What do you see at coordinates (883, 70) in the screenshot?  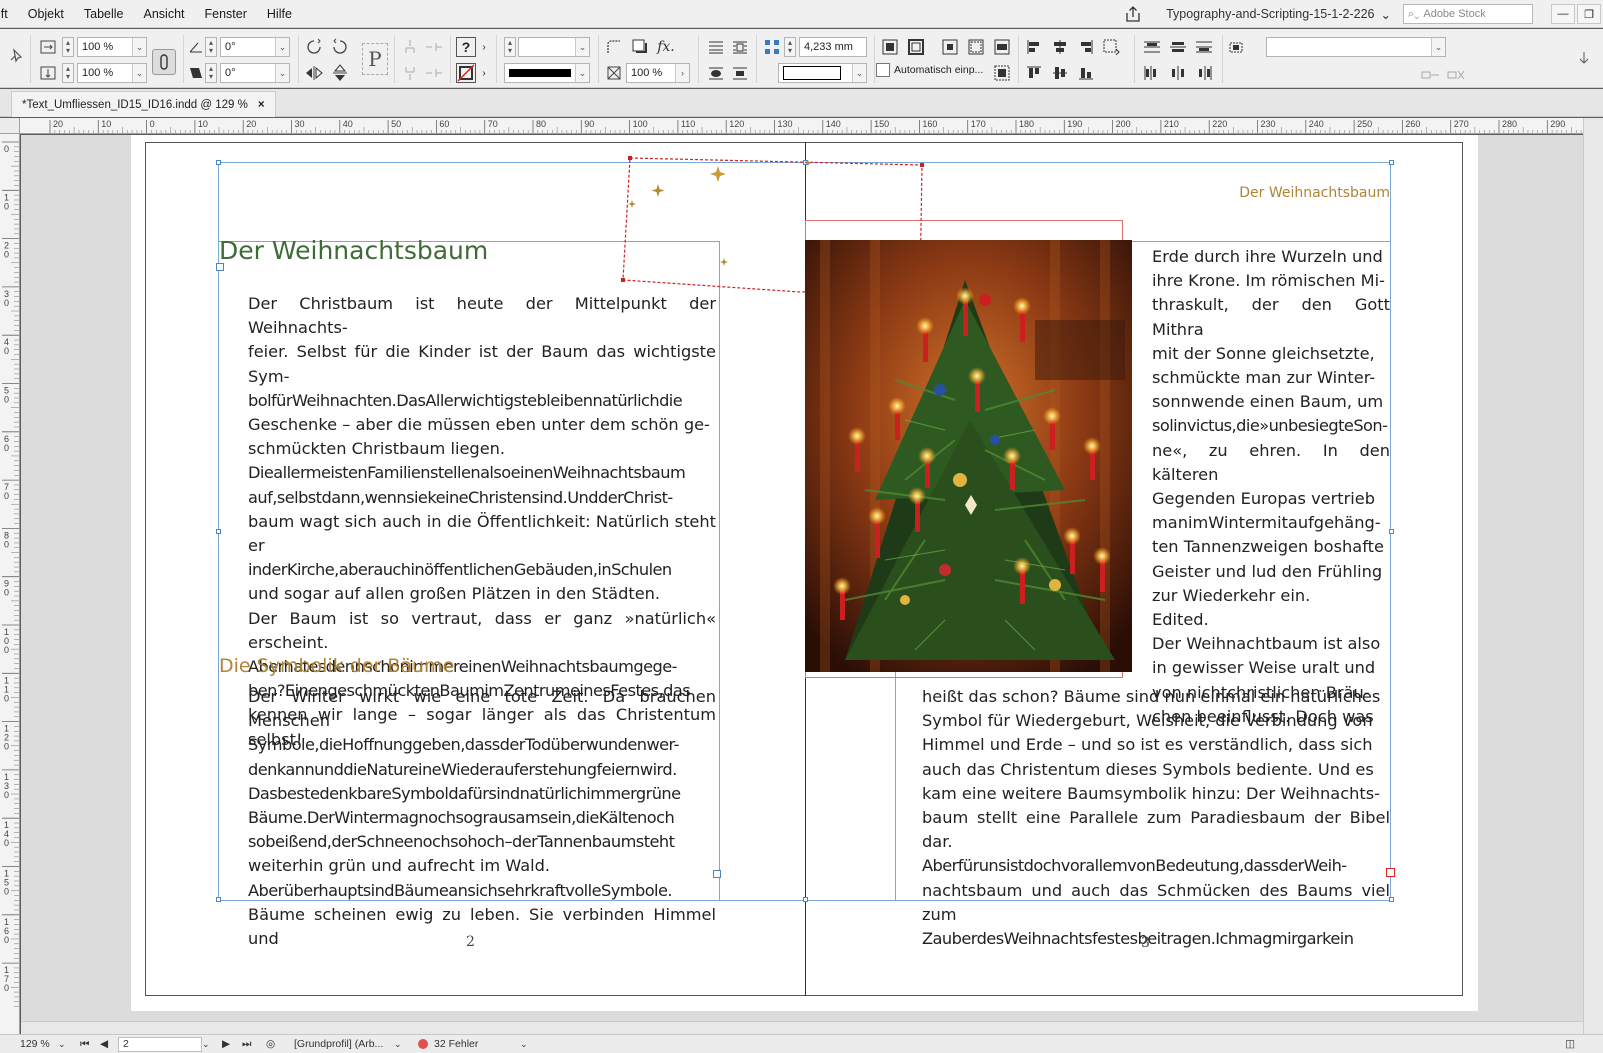 I see `auto-fit-checkbox` at bounding box center [883, 70].